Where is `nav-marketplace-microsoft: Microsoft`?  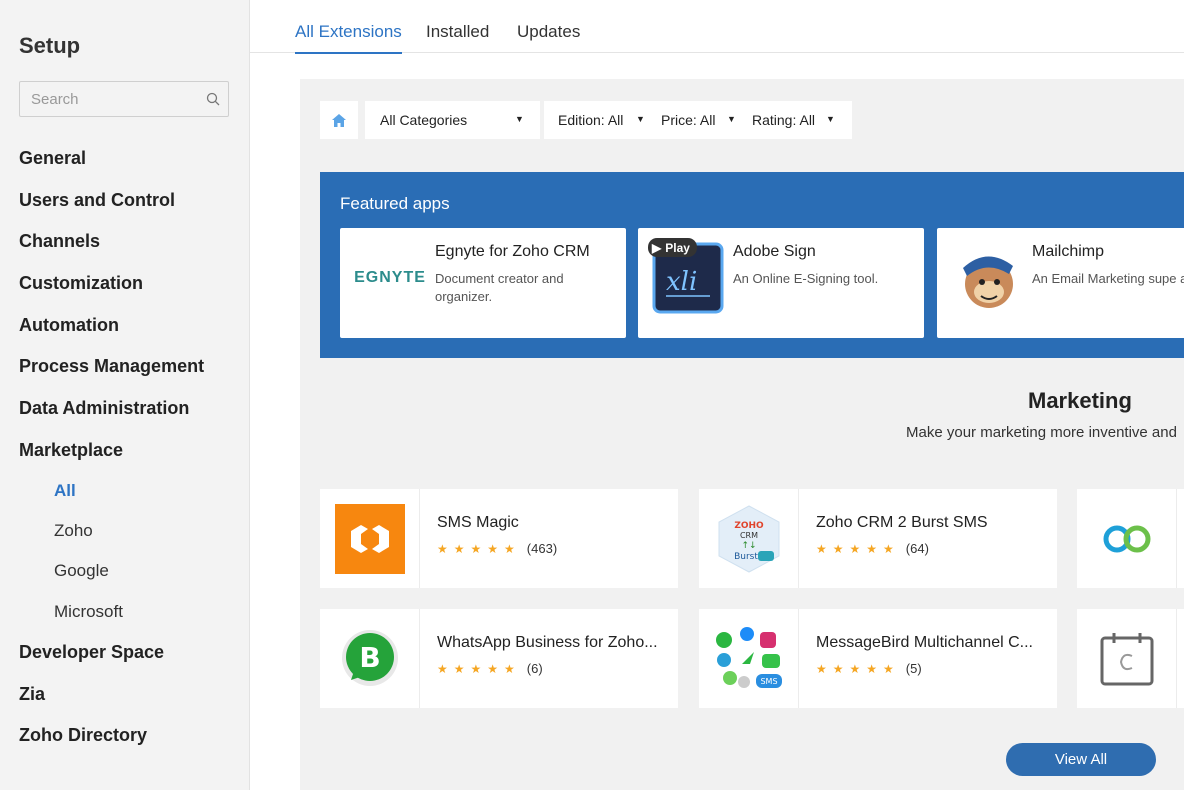 nav-marketplace-microsoft: Microsoft is located at coordinates (88, 612).